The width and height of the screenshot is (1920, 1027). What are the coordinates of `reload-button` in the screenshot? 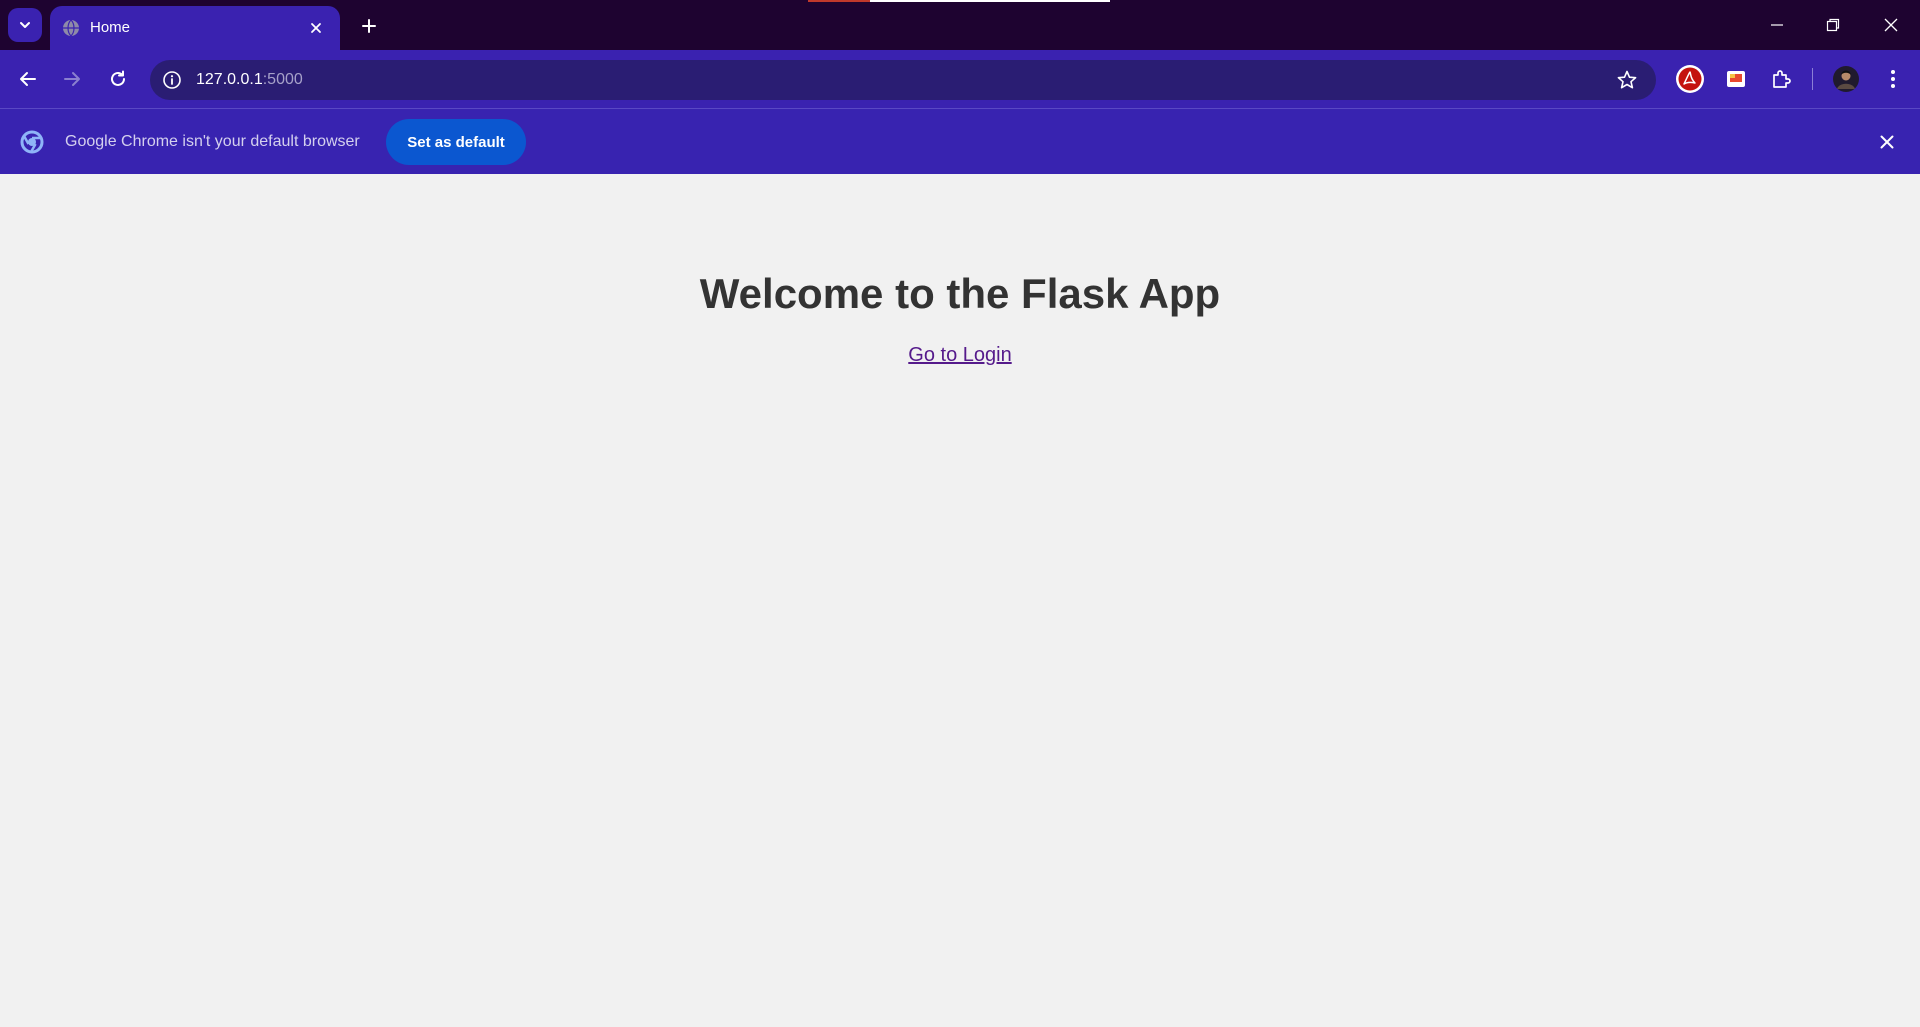 It's located at (118, 79).